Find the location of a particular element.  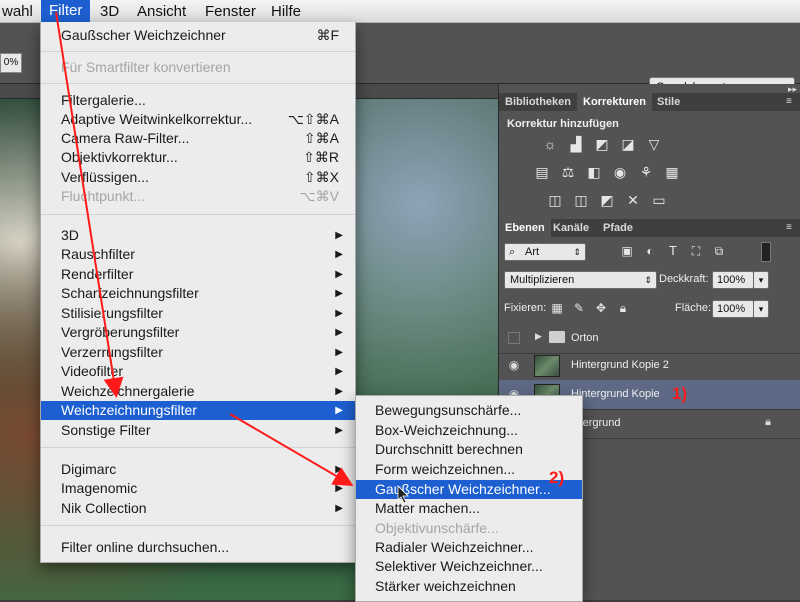

menu-item-adaptive-weitwinkel: Adaptive Weitwinkelkorrektur... ⌥⇧⌘A is located at coordinates (198, 119).